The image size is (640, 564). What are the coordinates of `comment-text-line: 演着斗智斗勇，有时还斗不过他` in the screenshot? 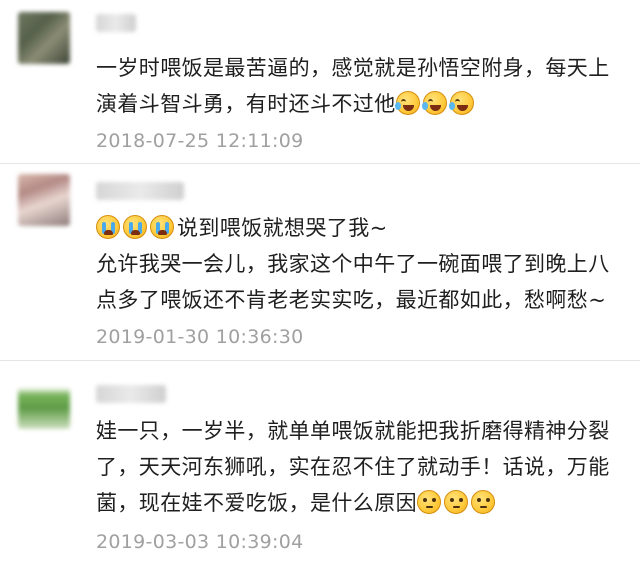 It's located at (360, 104).